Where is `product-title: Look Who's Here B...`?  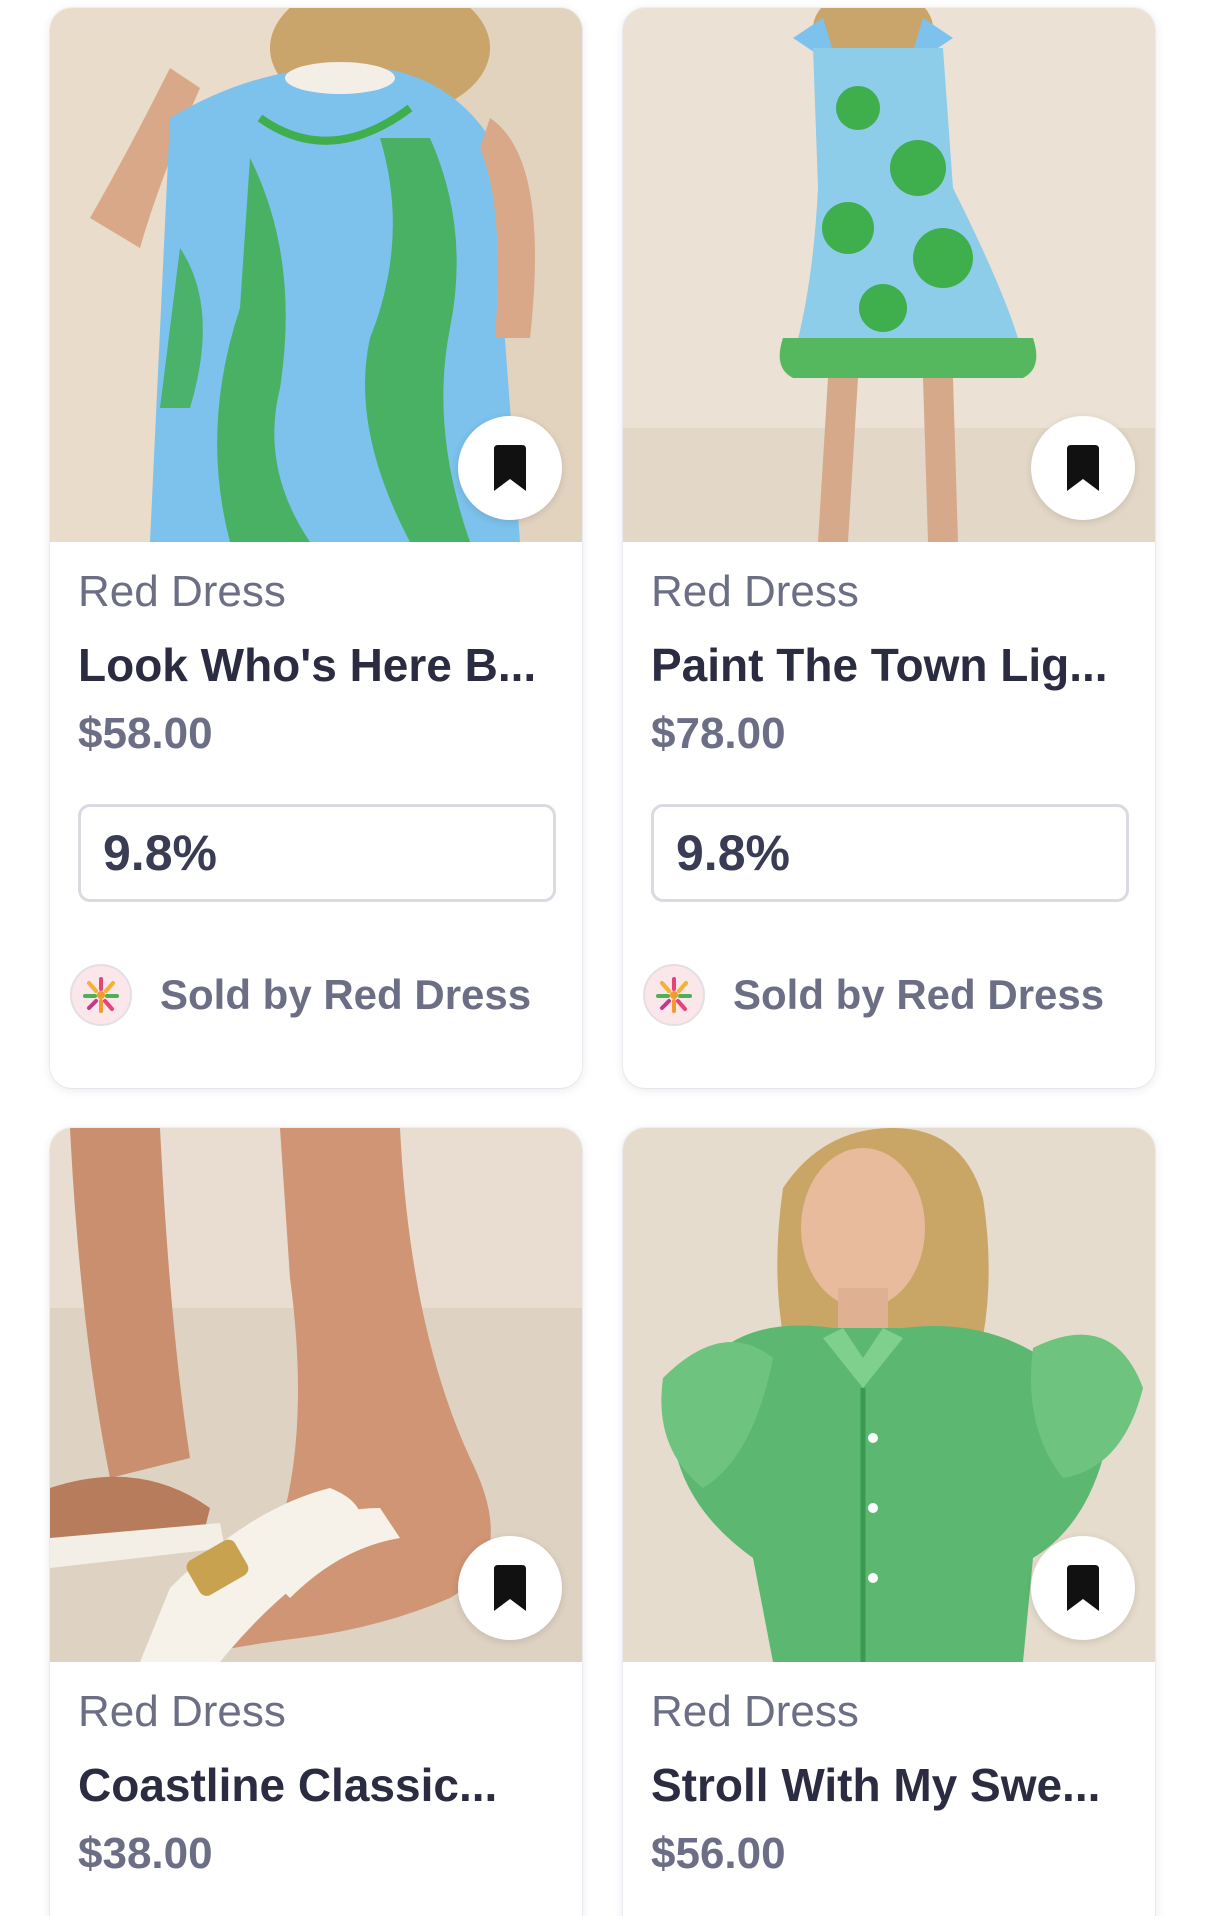 product-title: Look Who's Here B... is located at coordinates (316, 665).